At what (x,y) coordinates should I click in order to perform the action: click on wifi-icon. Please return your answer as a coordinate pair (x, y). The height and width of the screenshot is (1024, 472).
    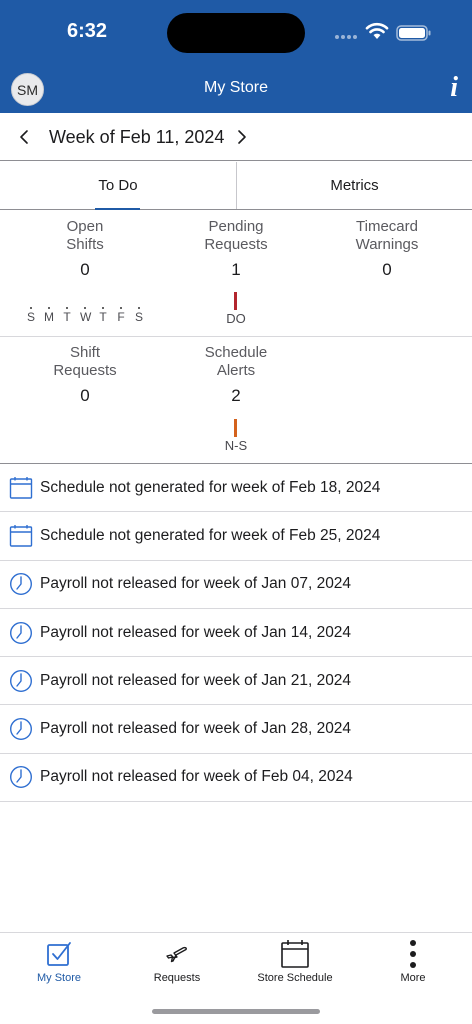
    Looking at the image, I should click on (377, 30).